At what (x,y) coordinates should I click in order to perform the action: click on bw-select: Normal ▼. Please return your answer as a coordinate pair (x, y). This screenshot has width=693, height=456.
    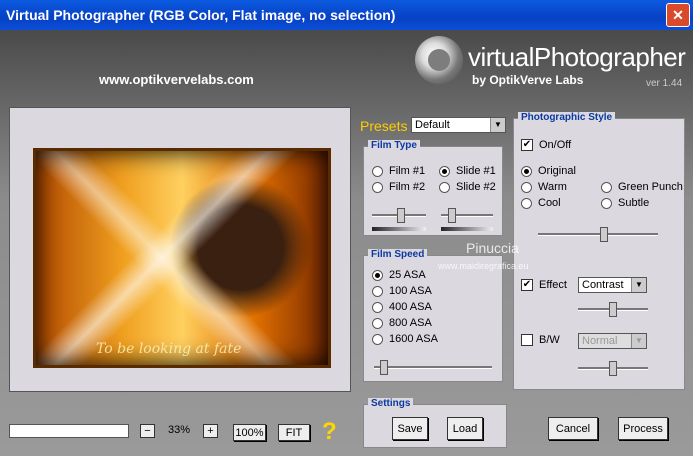
    Looking at the image, I should click on (612, 341).